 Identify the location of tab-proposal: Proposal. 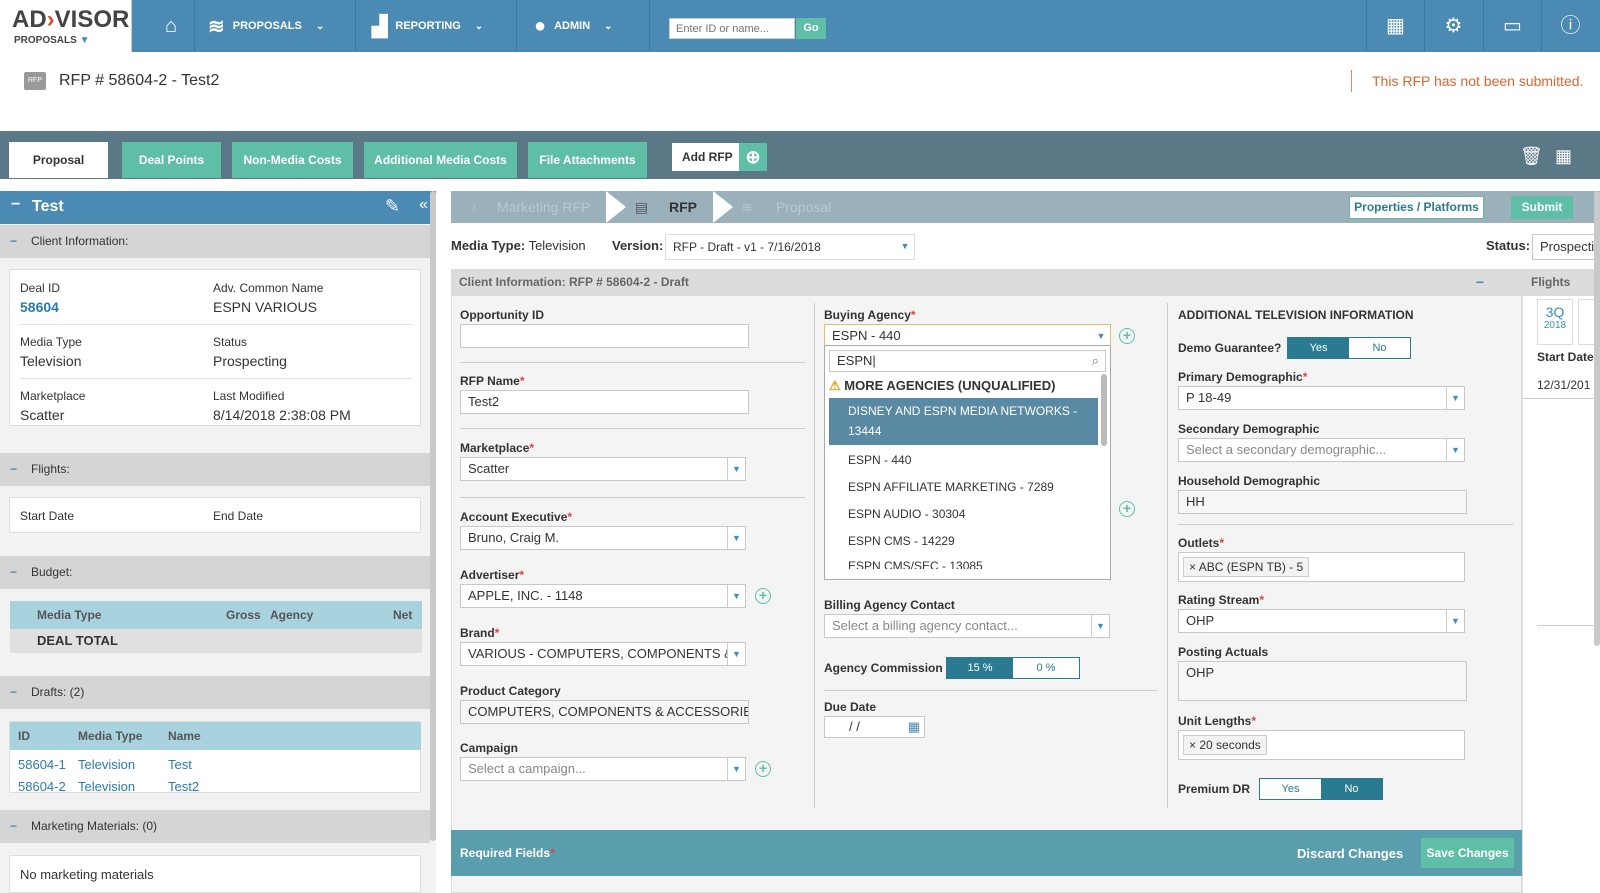
(58, 160).